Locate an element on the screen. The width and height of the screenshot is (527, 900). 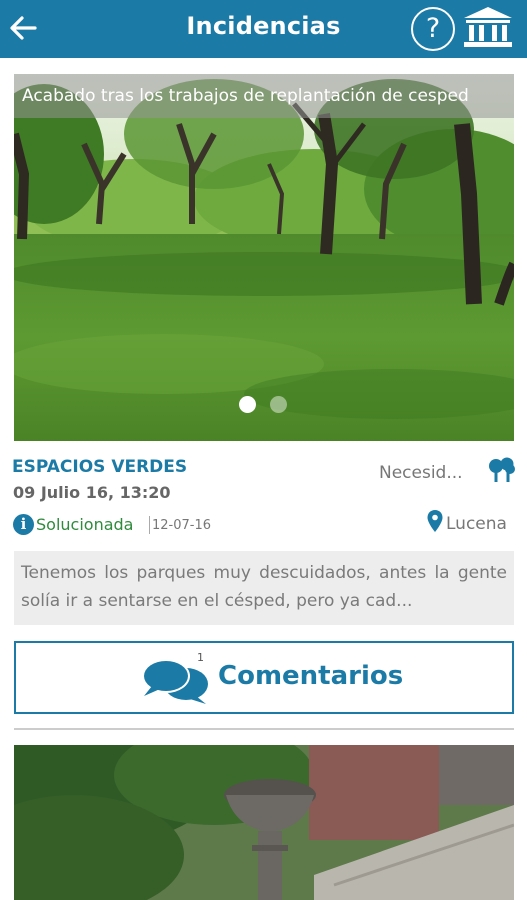
comments-count: 1 is located at coordinates (200, 657).